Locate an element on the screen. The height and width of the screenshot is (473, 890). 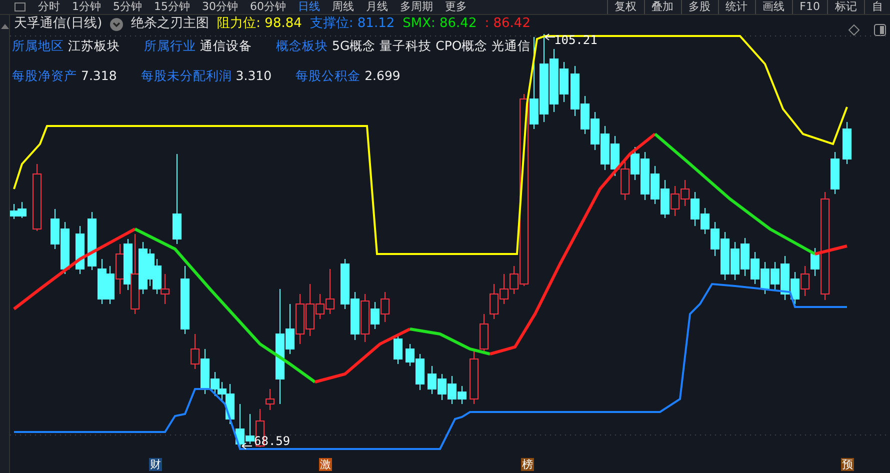
event-marker: 榜 is located at coordinates (527, 464).